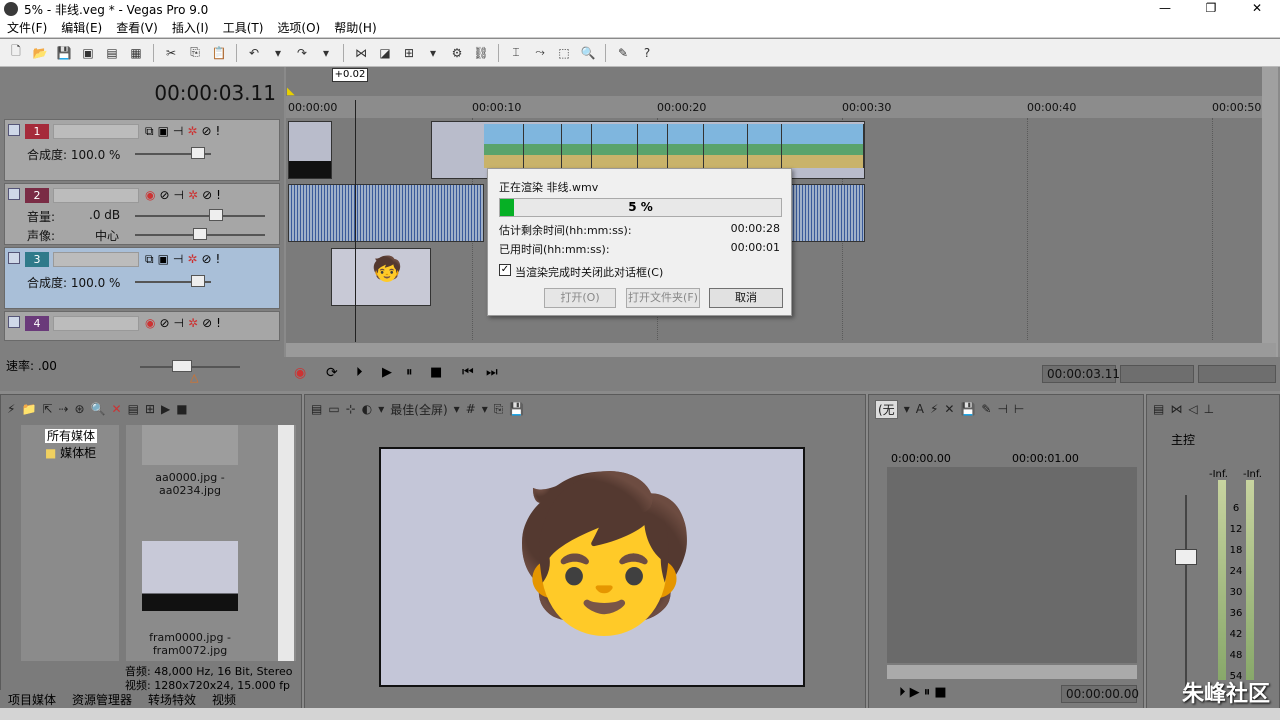 This screenshot has width=1280, height=720. I want to click on envelope-tool-icon: ⤳, so click(540, 53).